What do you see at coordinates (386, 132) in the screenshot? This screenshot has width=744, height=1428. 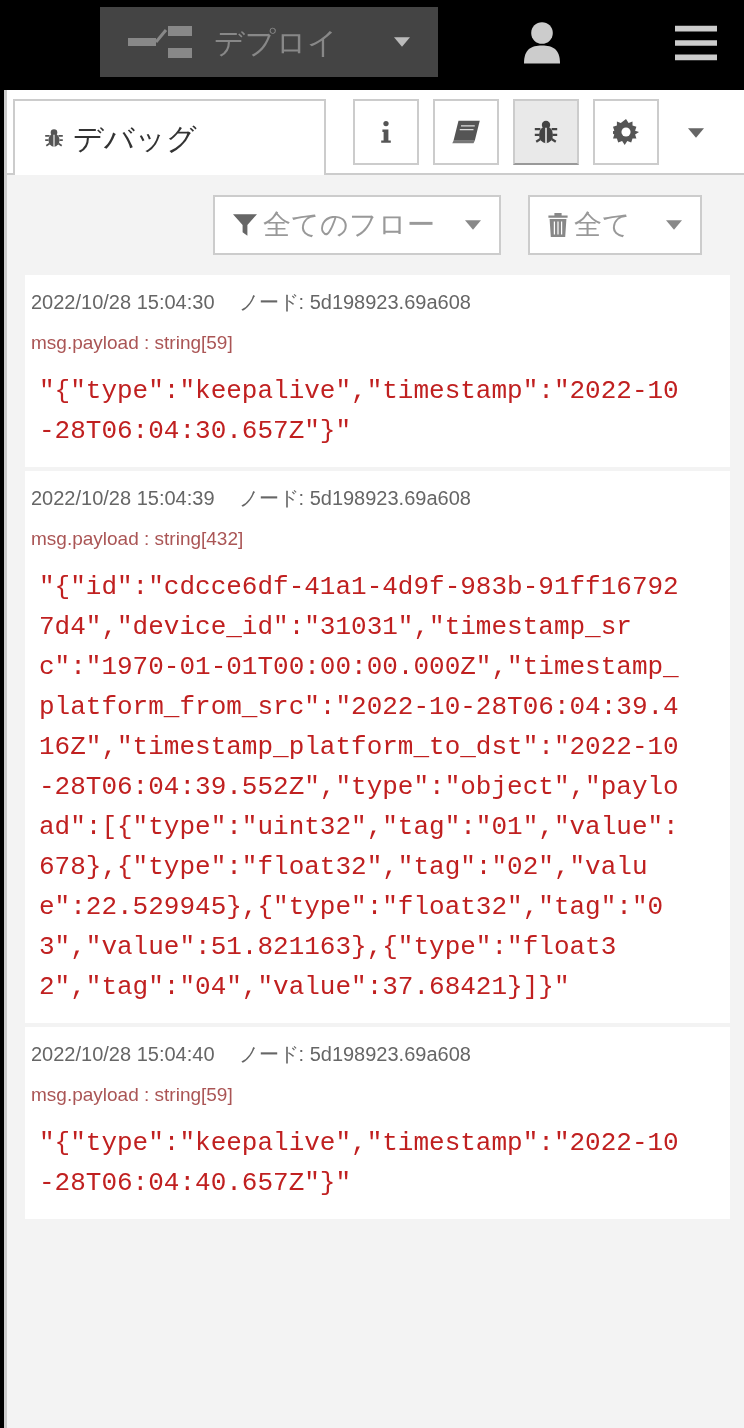 I see `info-icon` at bounding box center [386, 132].